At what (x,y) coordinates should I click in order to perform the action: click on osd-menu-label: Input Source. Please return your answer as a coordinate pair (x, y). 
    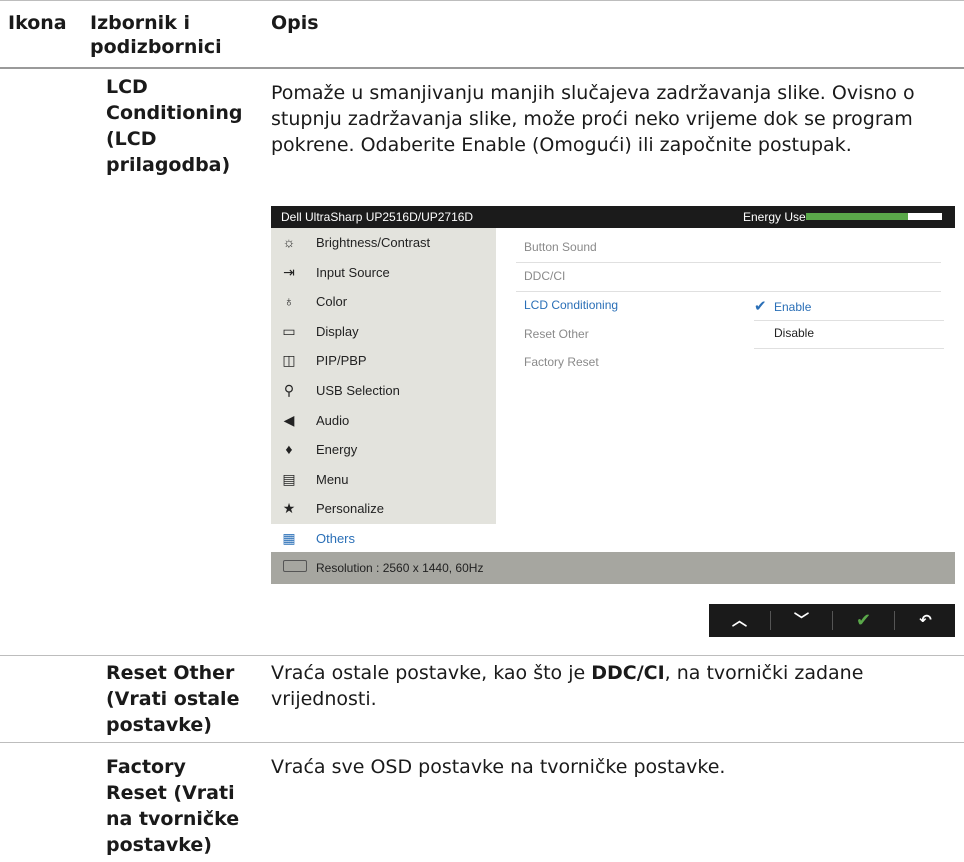
    Looking at the image, I should click on (353, 272).